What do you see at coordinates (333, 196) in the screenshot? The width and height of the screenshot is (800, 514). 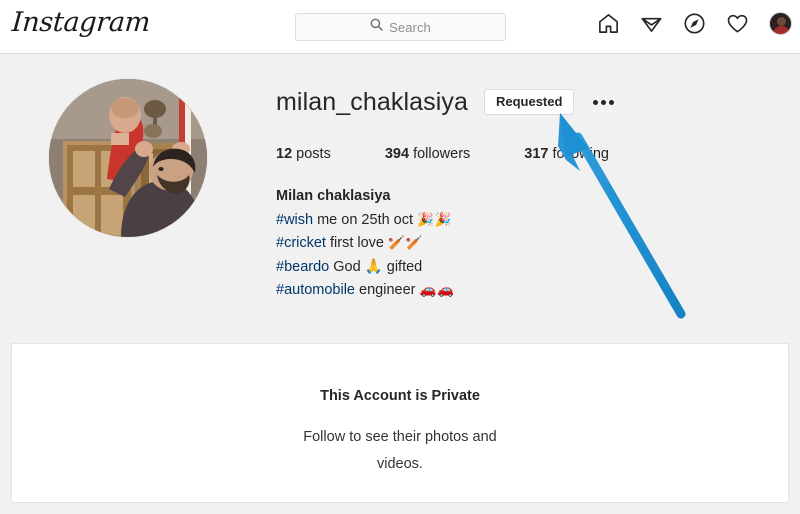 I see `bio-full-name: Milan chaklasiya` at bounding box center [333, 196].